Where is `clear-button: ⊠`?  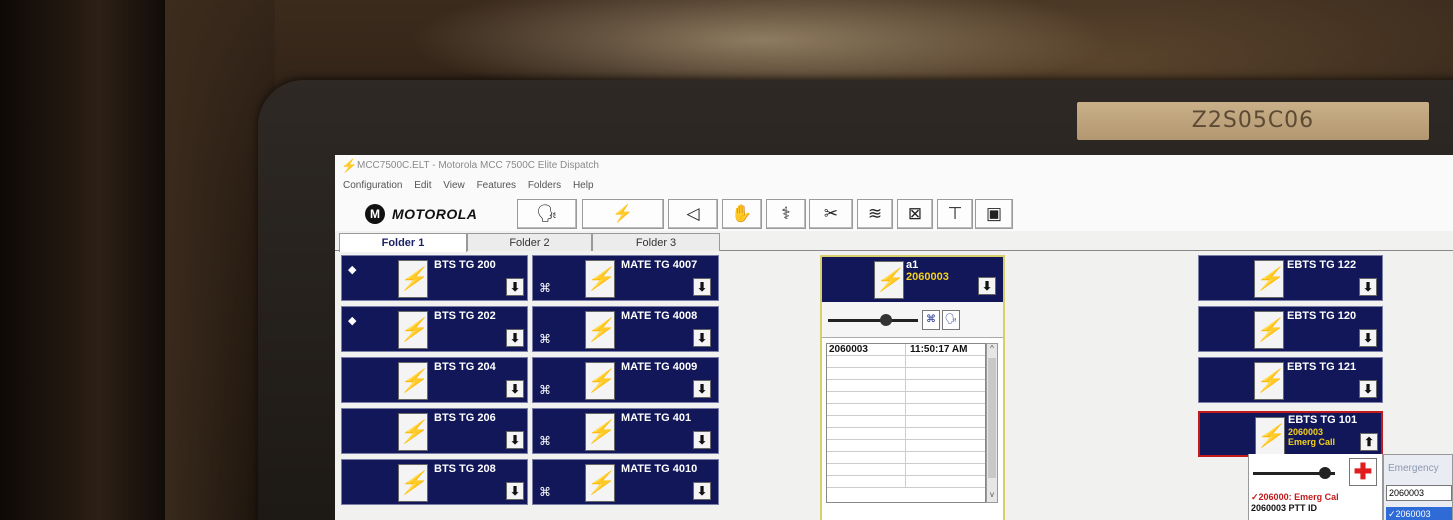
clear-button: ⊠ is located at coordinates (915, 214).